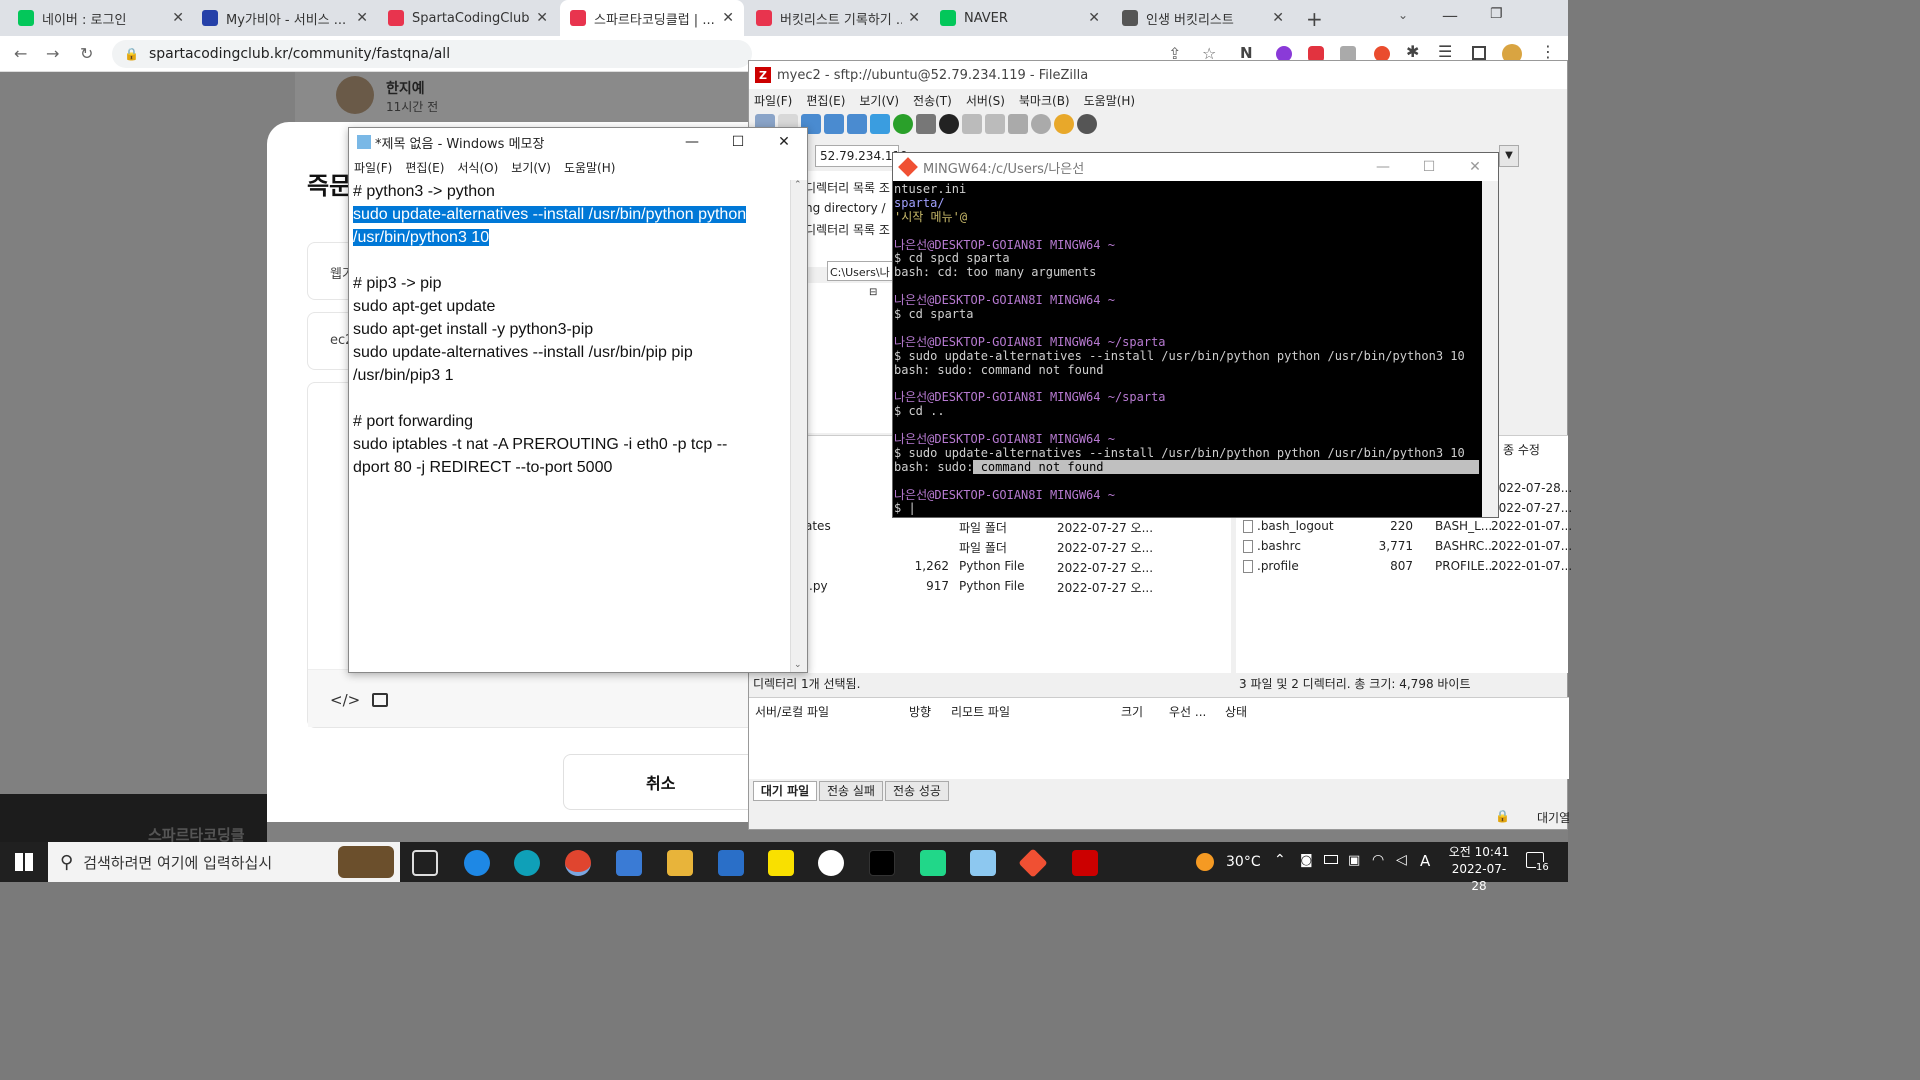  What do you see at coordinates (1401, 860) in the screenshot?
I see `volume-icon: ◁` at bounding box center [1401, 860].